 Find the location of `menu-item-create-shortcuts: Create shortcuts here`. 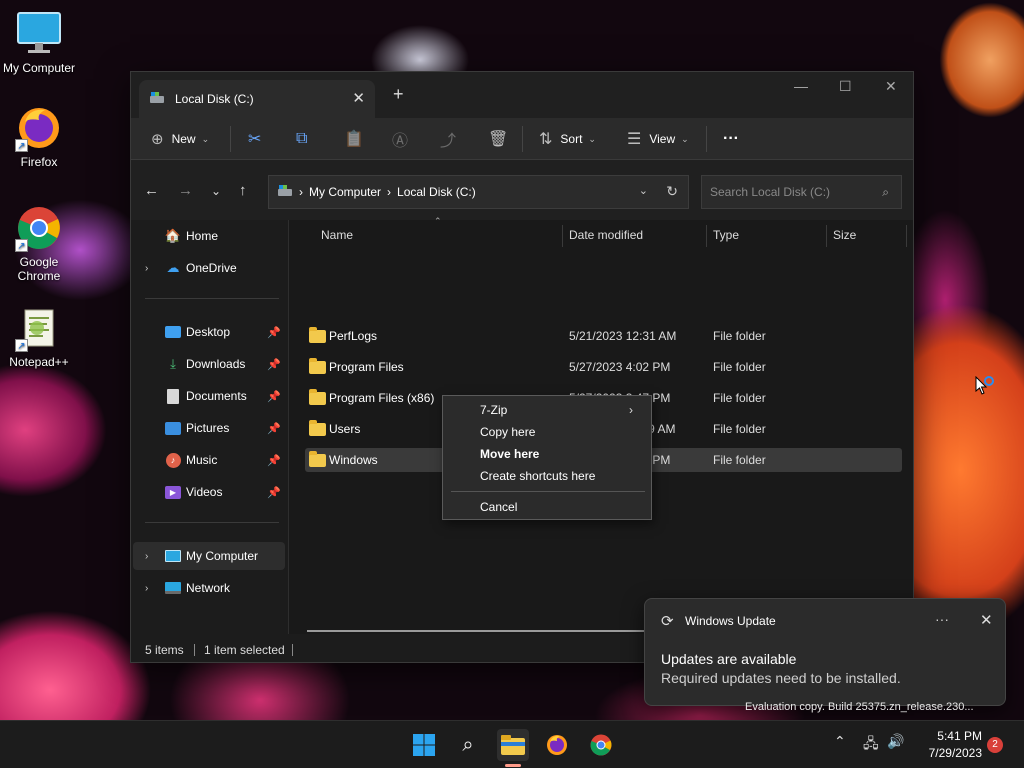

menu-item-create-shortcuts: Create shortcuts here is located at coordinates (537, 476).